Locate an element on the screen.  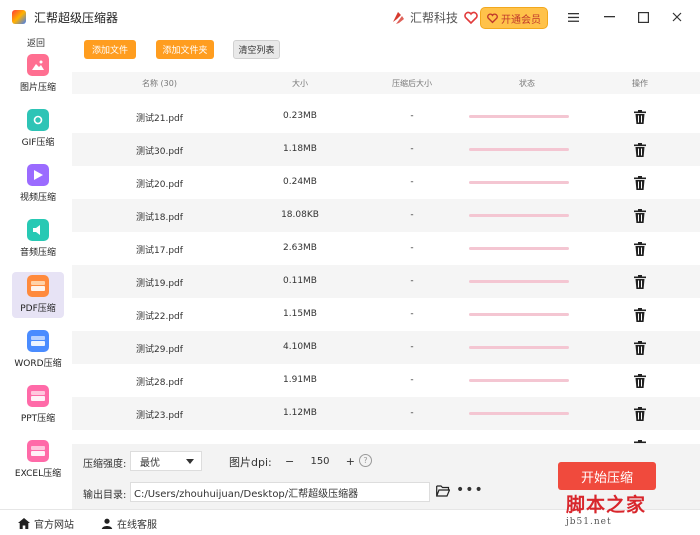
file-name: 测试29.pdf is located at coordinates (159, 350).